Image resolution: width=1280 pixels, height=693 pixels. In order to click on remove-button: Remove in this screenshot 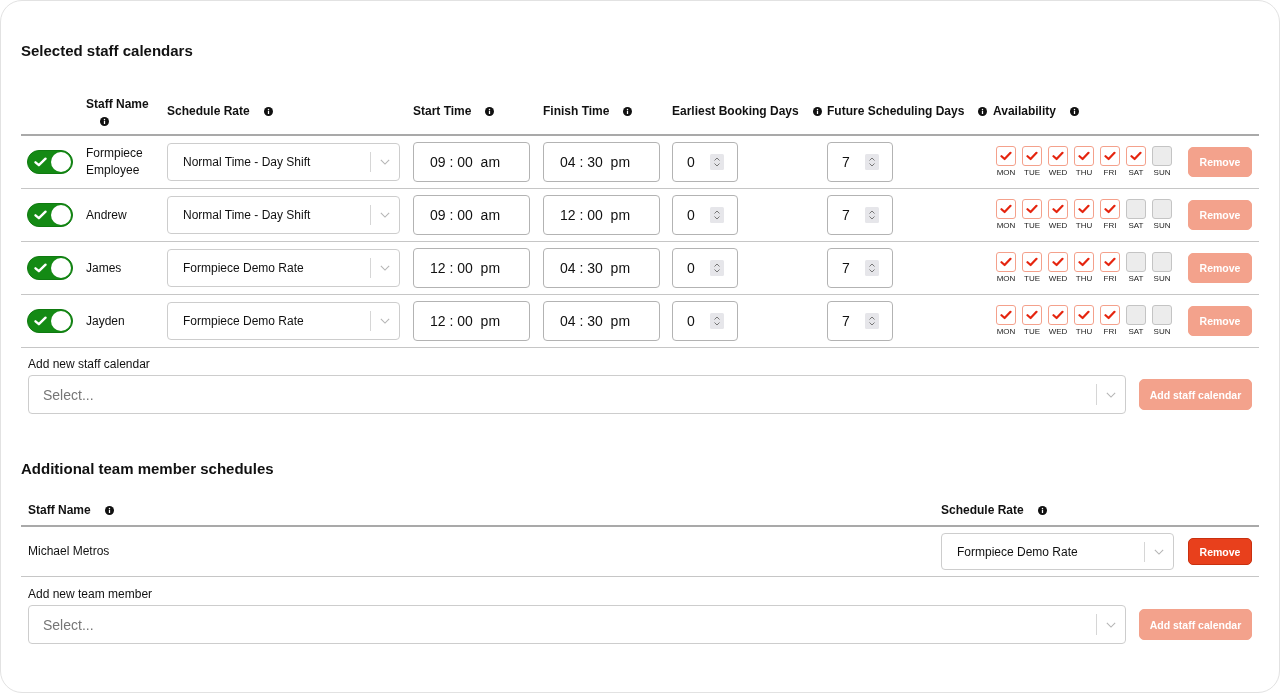, I will do `click(1220, 551)`.